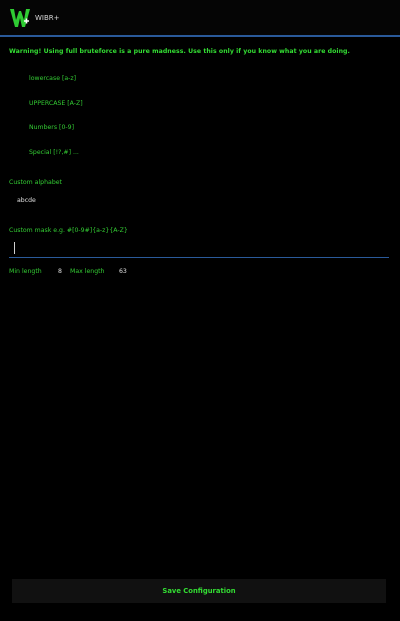 This screenshot has width=400, height=621. I want to click on length-row: Min length 8 Max length 63, so click(109, 273).